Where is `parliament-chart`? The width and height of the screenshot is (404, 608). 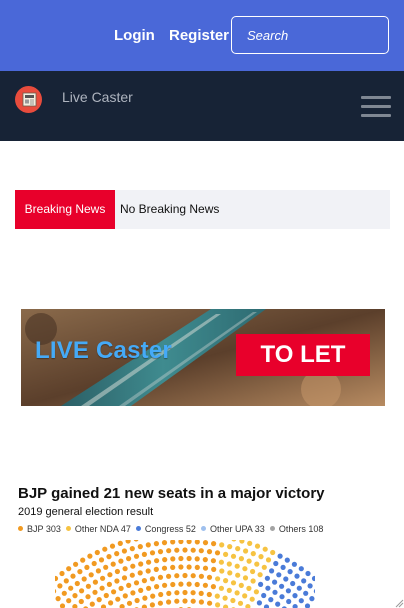 parliament-chart is located at coordinates (185, 574).